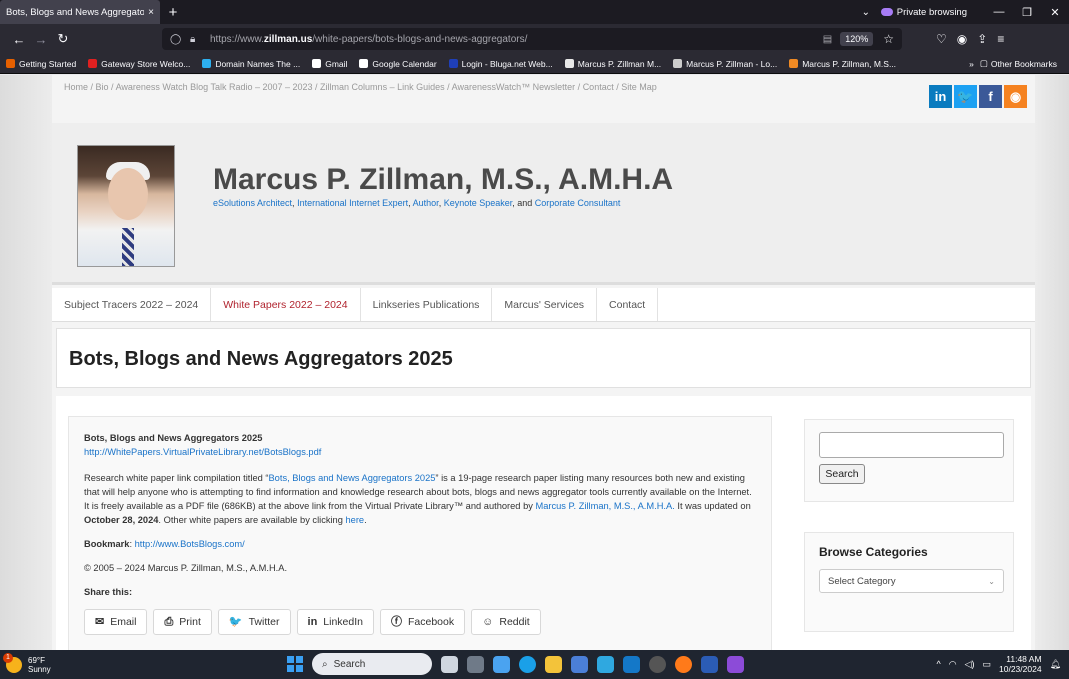 The image size is (1069, 679). I want to click on widgets-icon, so click(501, 664).